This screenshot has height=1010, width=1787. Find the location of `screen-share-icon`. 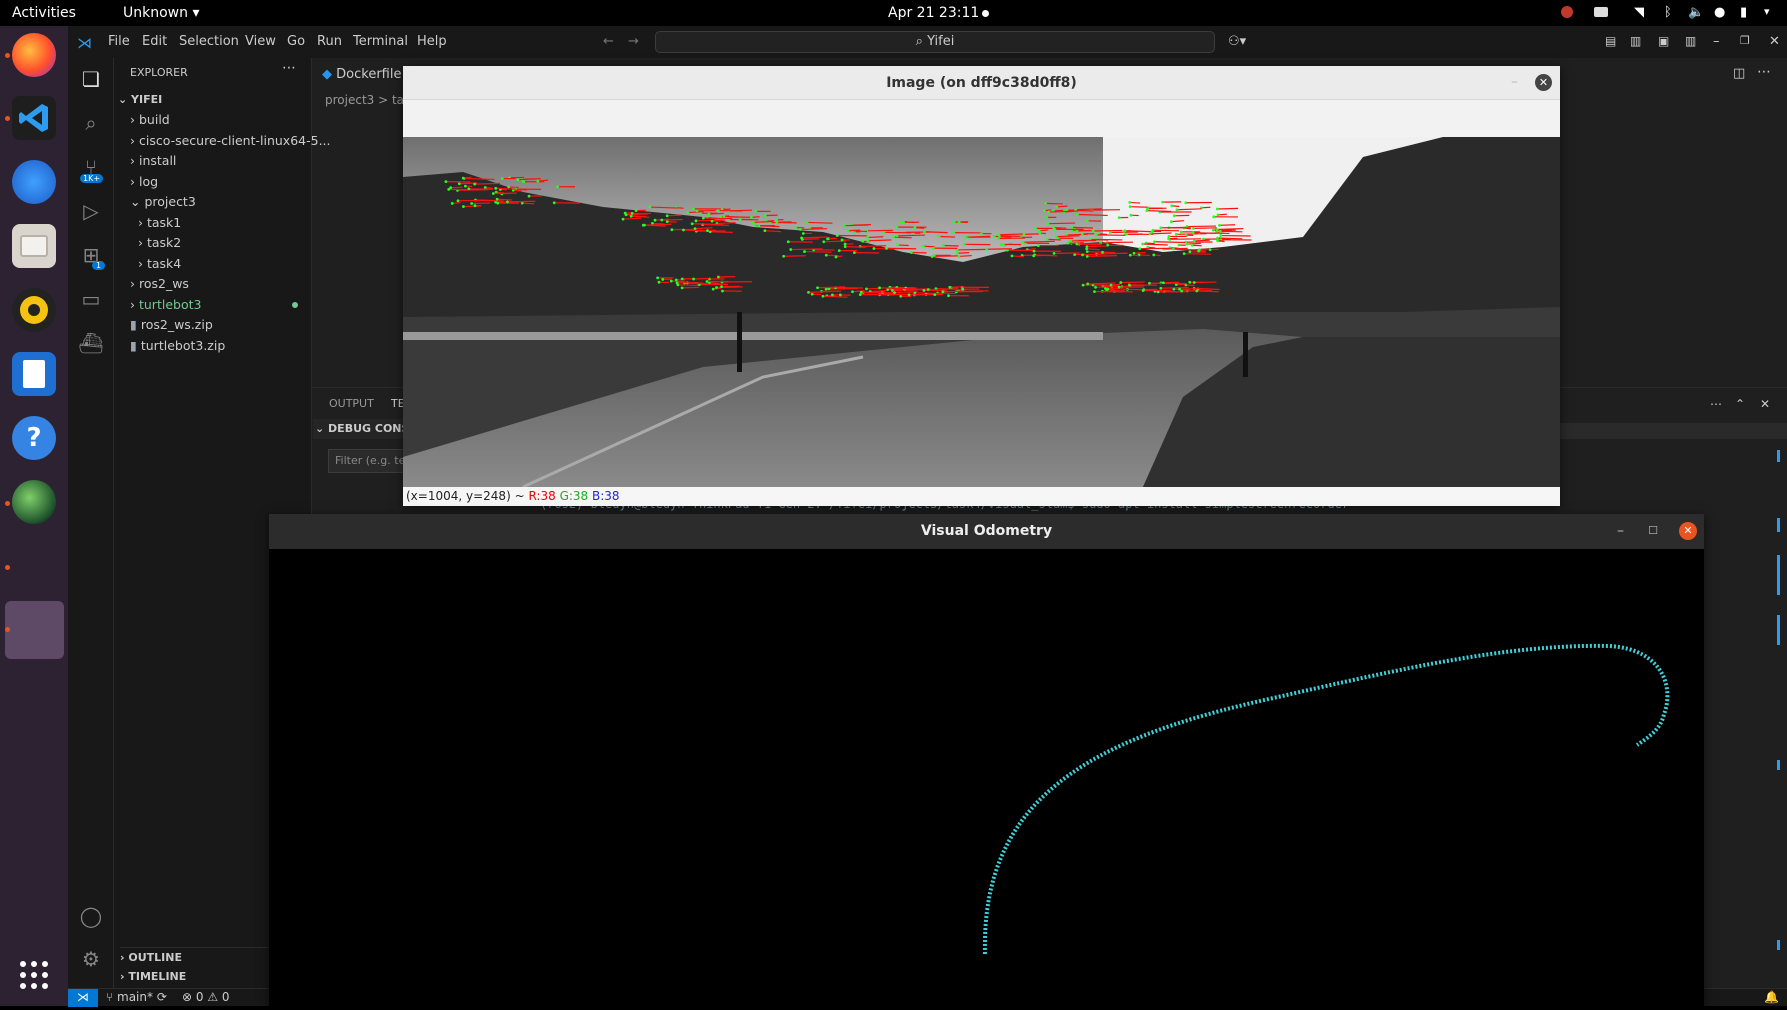

screen-share-icon is located at coordinates (1601, 12).